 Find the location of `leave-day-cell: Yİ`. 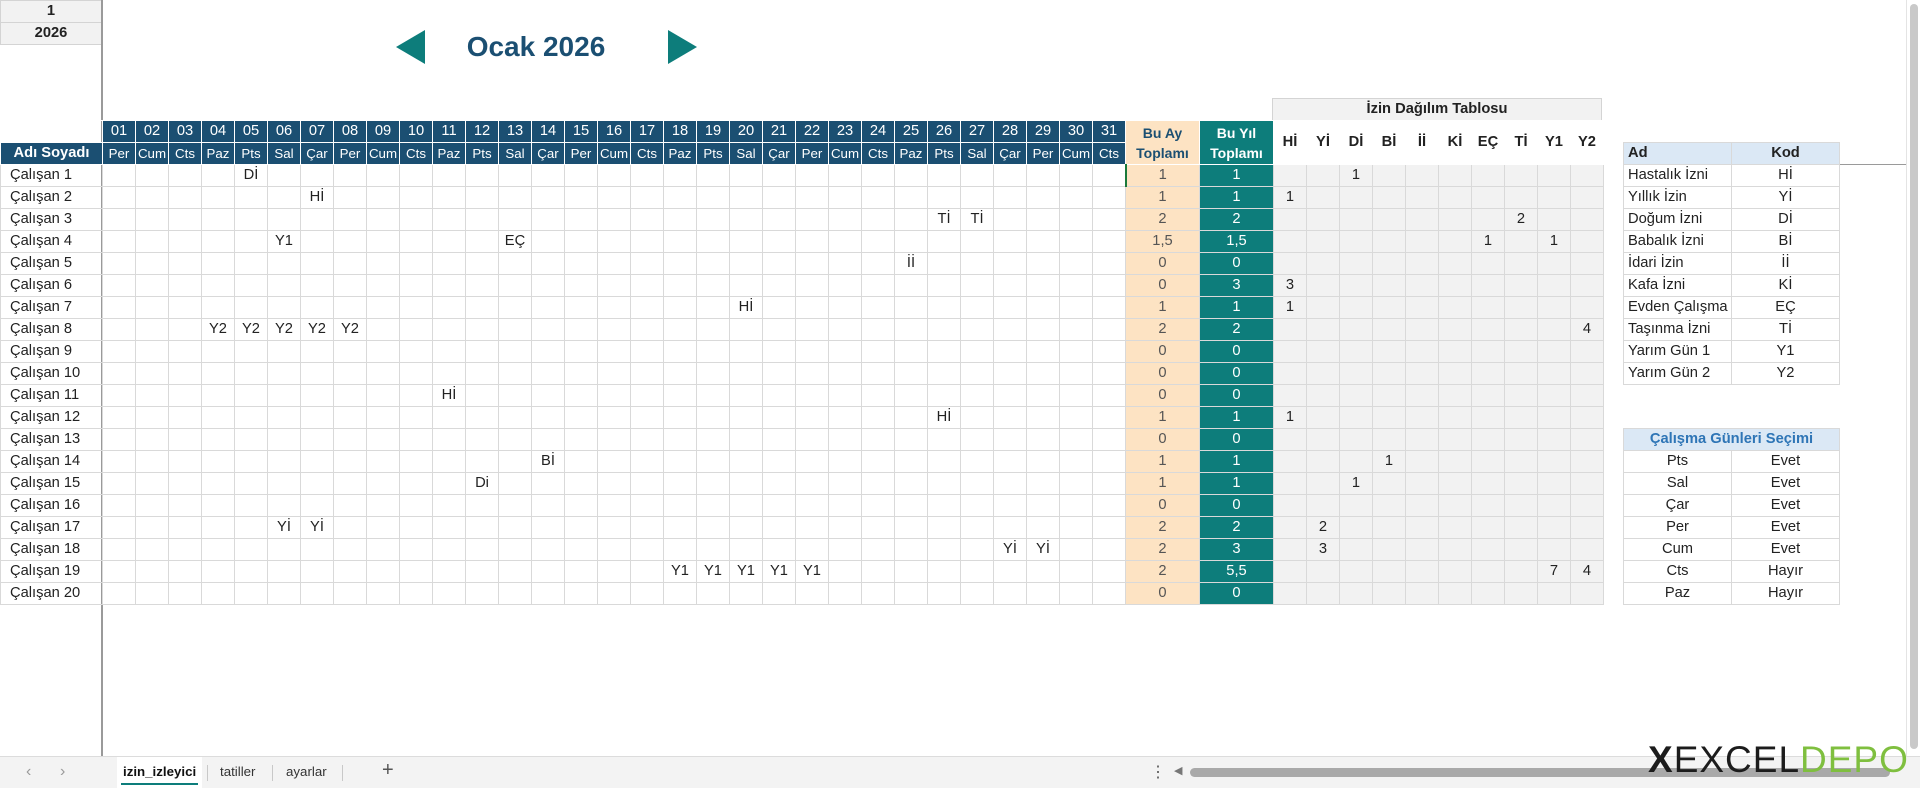

leave-day-cell: Yİ is located at coordinates (1010, 549).